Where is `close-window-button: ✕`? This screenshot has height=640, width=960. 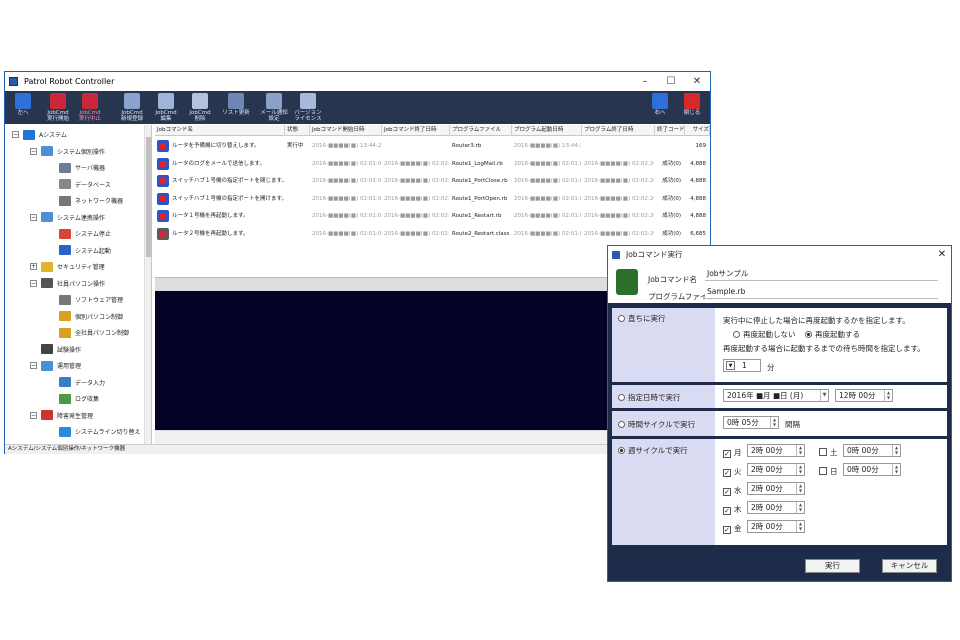
close-window-button: ✕ is located at coordinates (697, 81).